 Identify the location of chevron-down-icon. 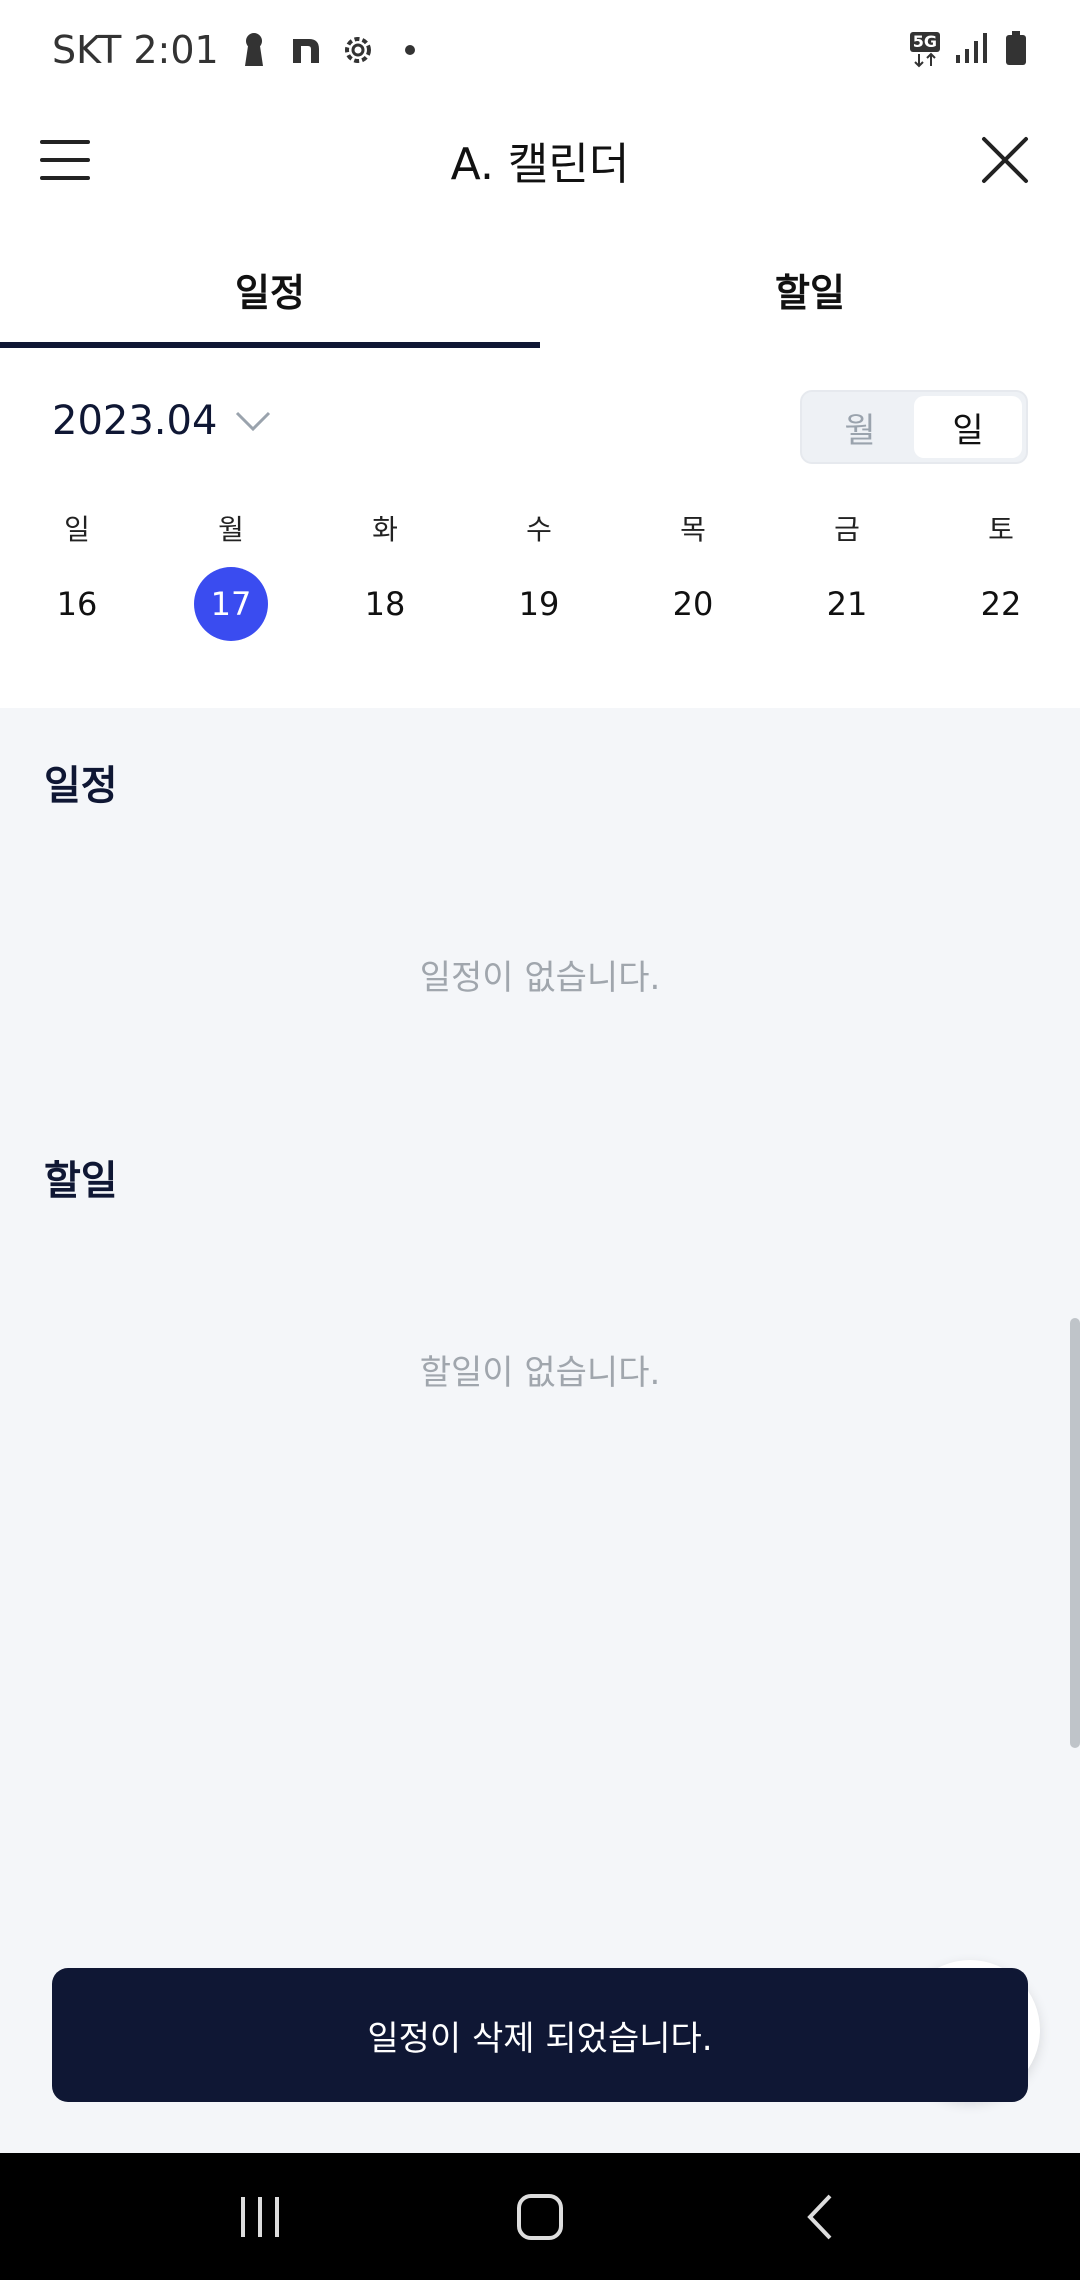
(253, 421).